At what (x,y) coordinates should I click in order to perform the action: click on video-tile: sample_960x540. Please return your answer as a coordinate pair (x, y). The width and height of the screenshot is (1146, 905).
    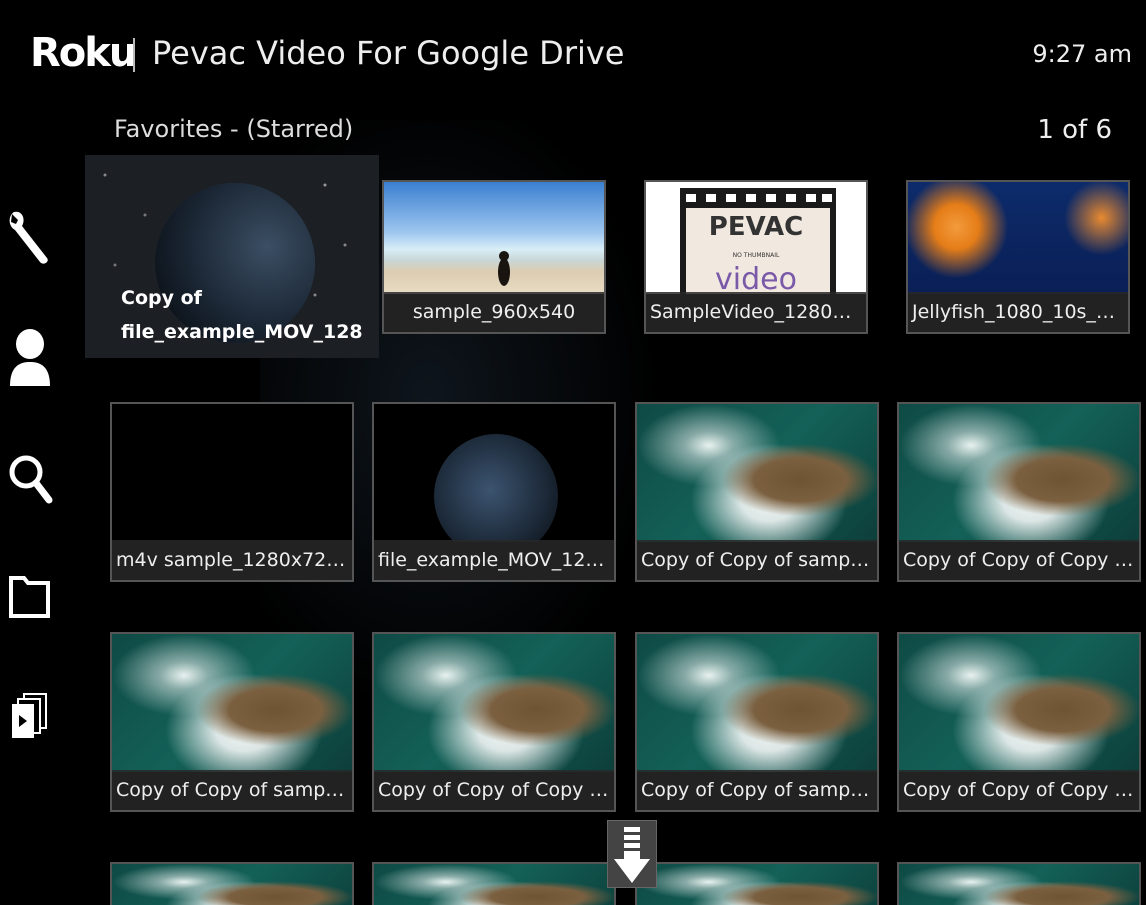
    Looking at the image, I should click on (494, 257).